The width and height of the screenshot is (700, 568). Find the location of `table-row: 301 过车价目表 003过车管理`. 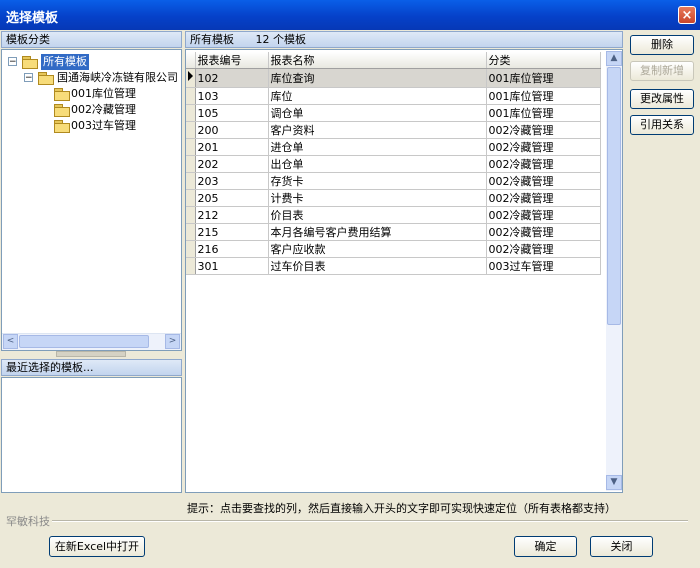

table-row: 301 过车价目表 003过车管理 is located at coordinates (393, 266).